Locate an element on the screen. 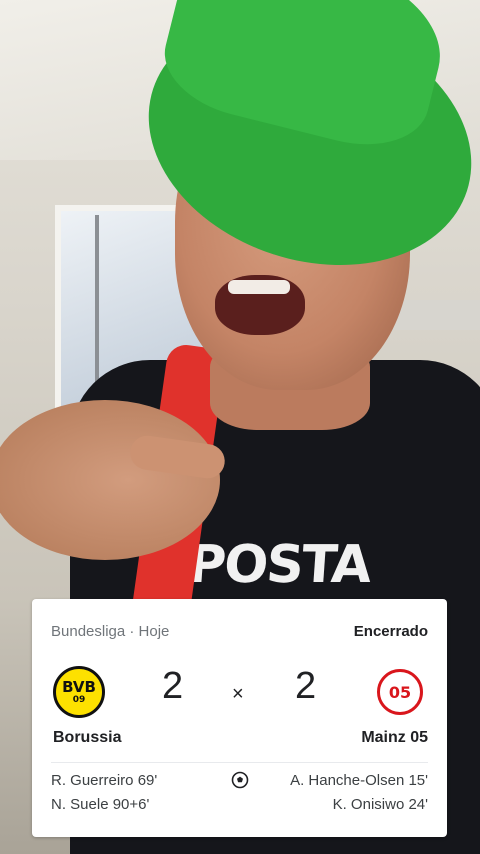  card-divider is located at coordinates (239, 762).